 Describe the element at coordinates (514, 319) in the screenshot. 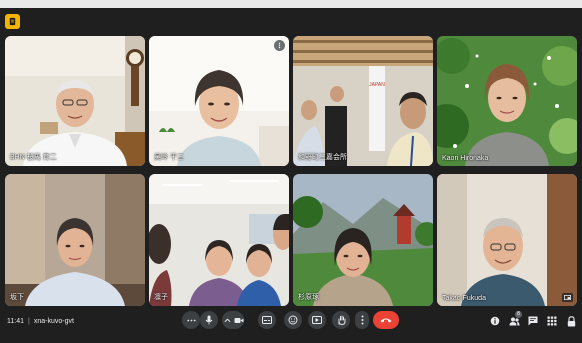

I see `people-button: 8` at that location.